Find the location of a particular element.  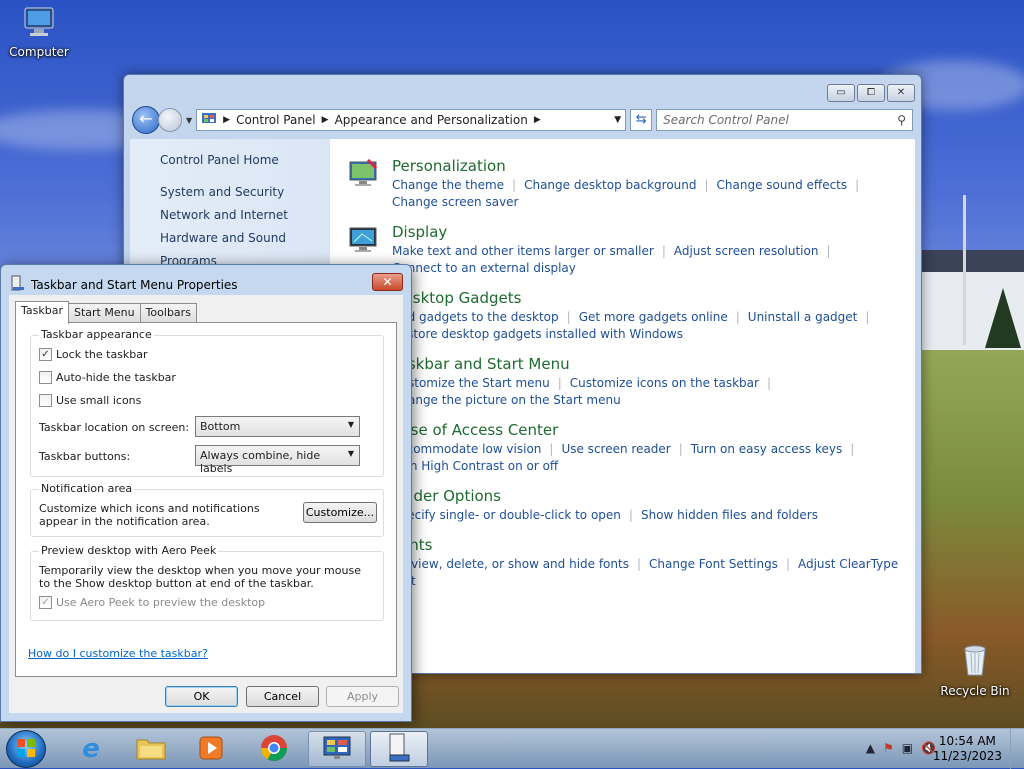

show-hidden-icons-icon: ▲ is located at coordinates (870, 748).